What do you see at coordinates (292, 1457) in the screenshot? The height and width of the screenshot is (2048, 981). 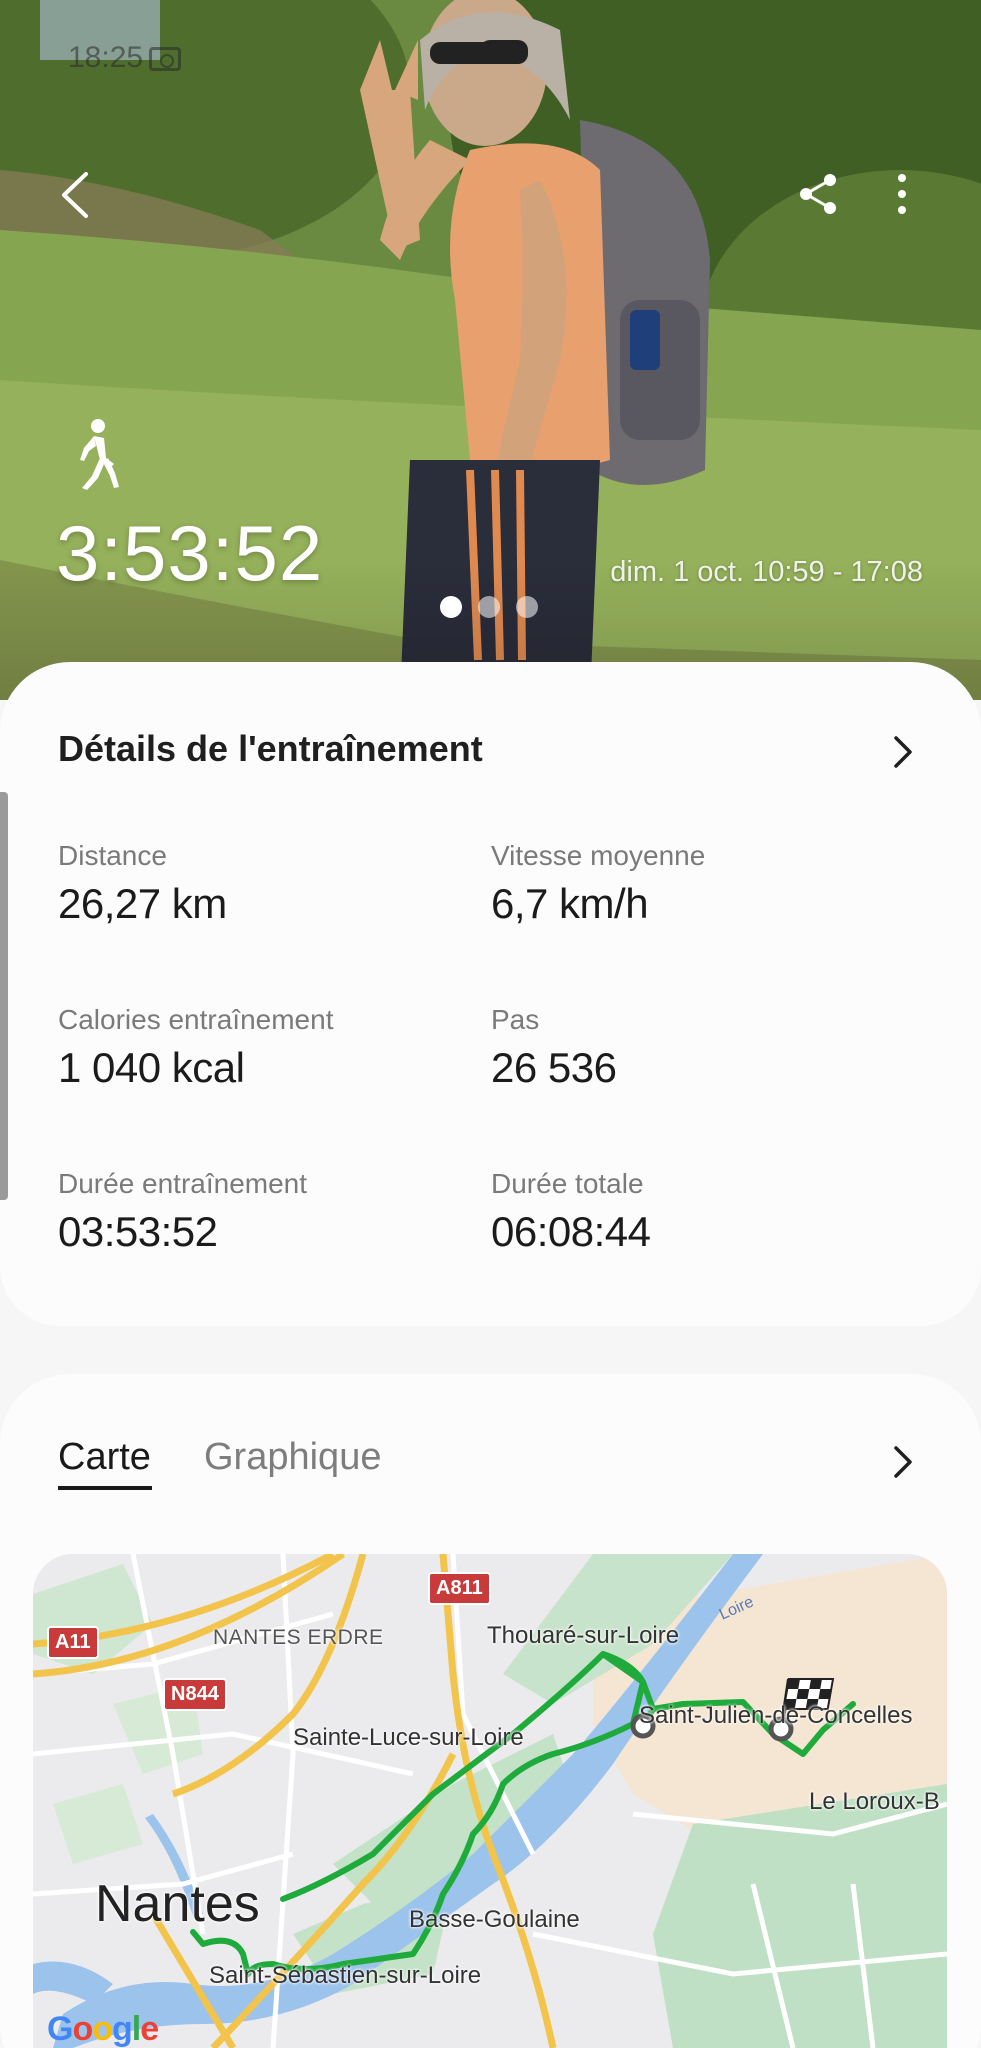 I see `tab-graphique: Graphique` at bounding box center [292, 1457].